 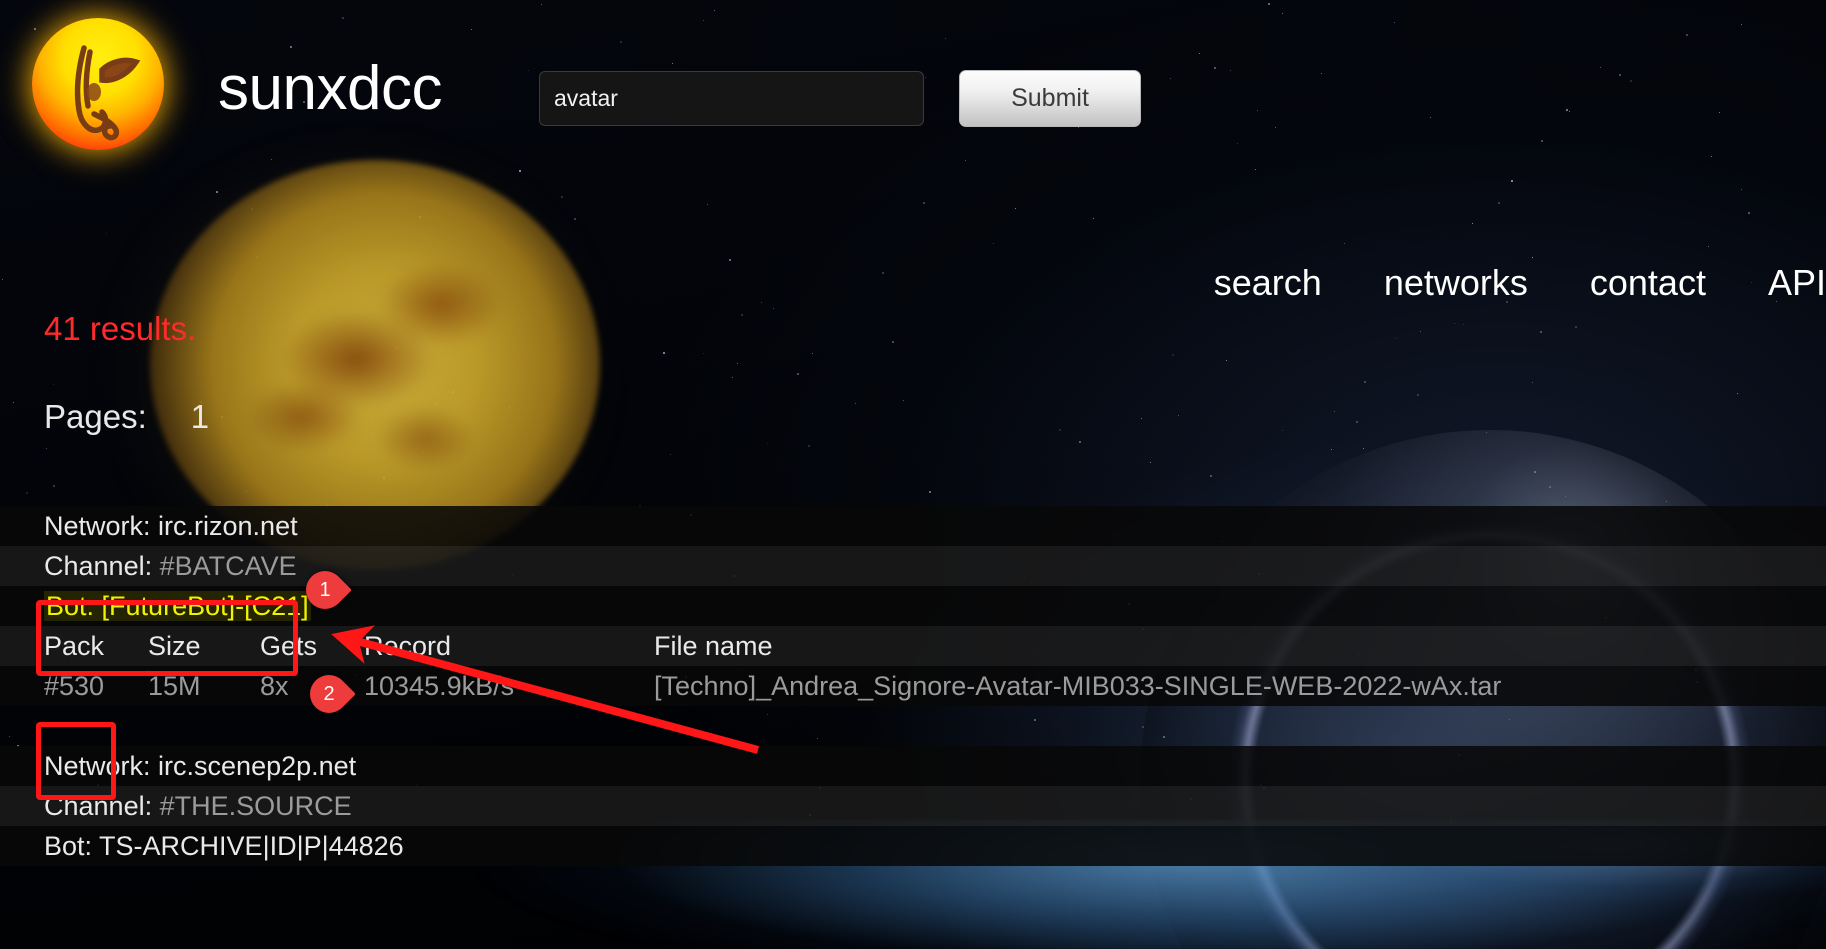 I want to click on sun-surface-detail, so click(x=380, y=375).